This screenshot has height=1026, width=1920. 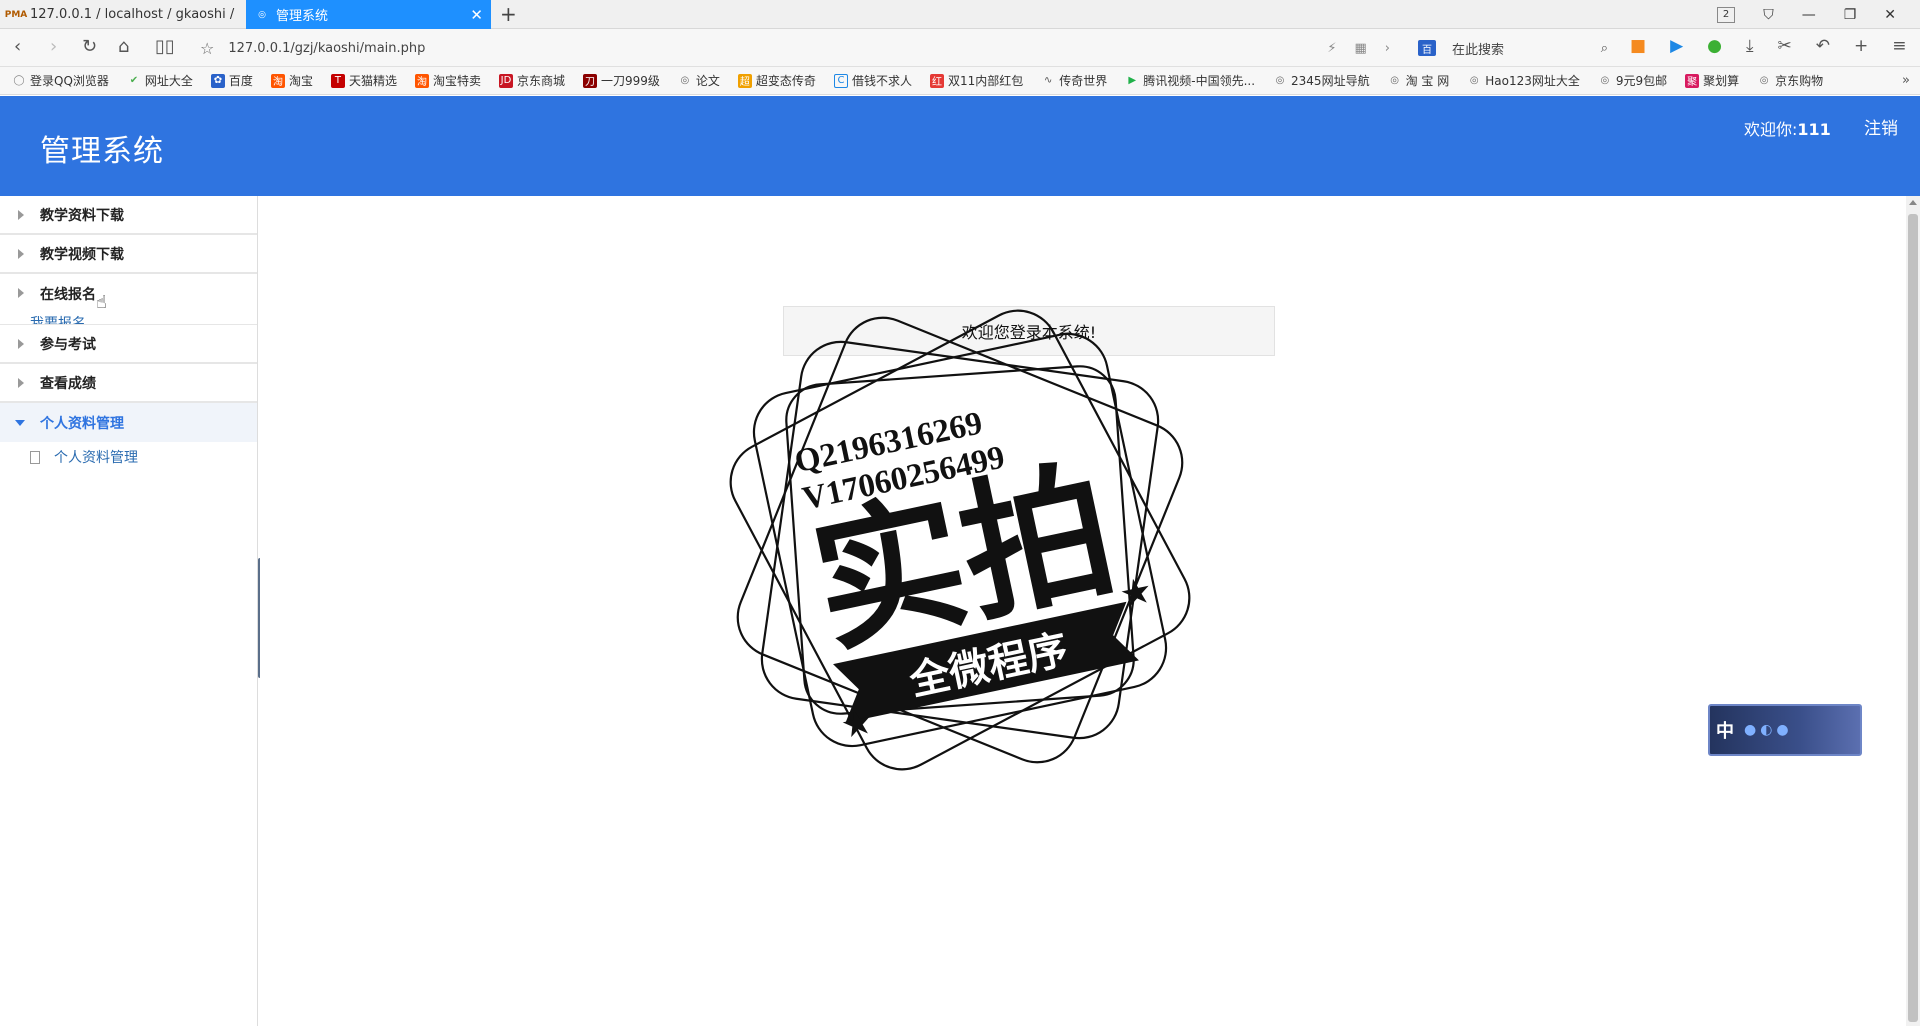 What do you see at coordinates (1809, 15) in the screenshot?
I see `minimize-button: —` at bounding box center [1809, 15].